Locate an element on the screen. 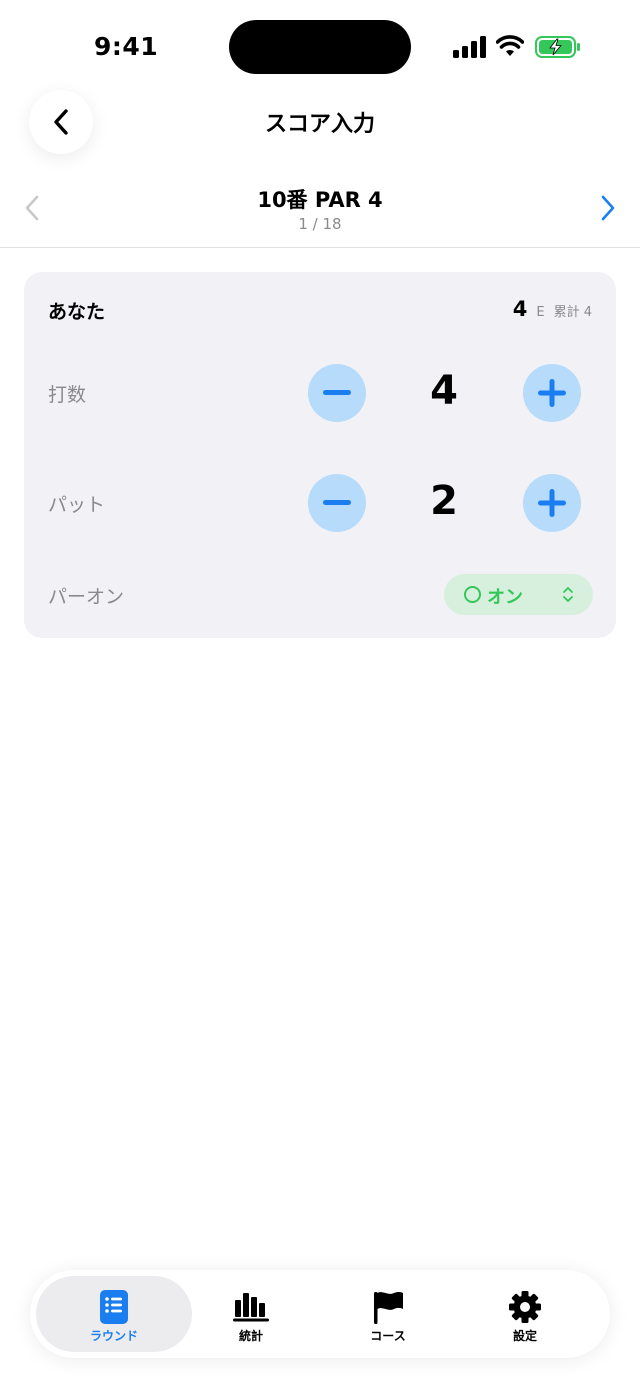 The height and width of the screenshot is (1390, 640). dynamic-island is located at coordinates (320, 47).